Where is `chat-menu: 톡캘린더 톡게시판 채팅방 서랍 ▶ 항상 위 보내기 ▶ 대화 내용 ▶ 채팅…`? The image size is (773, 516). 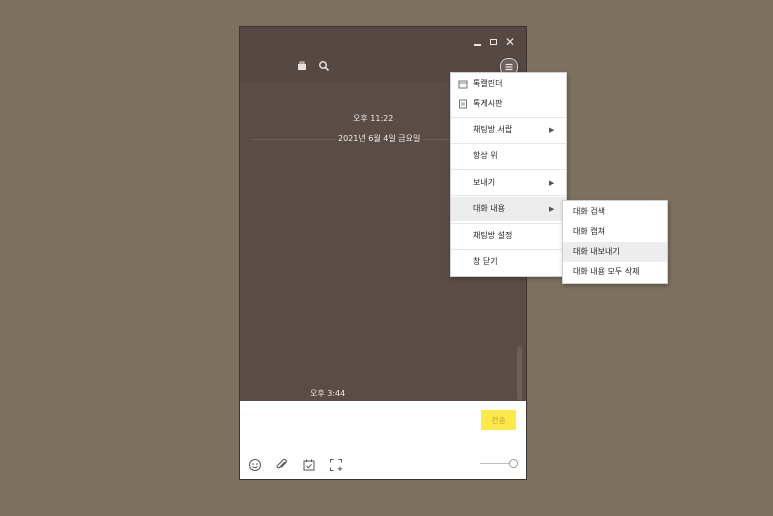 chat-menu: 톡캘린더 톡게시판 채팅방 서랍 ▶ 항상 위 보내기 ▶ 대화 내용 ▶ 채팅… is located at coordinates (508, 174).